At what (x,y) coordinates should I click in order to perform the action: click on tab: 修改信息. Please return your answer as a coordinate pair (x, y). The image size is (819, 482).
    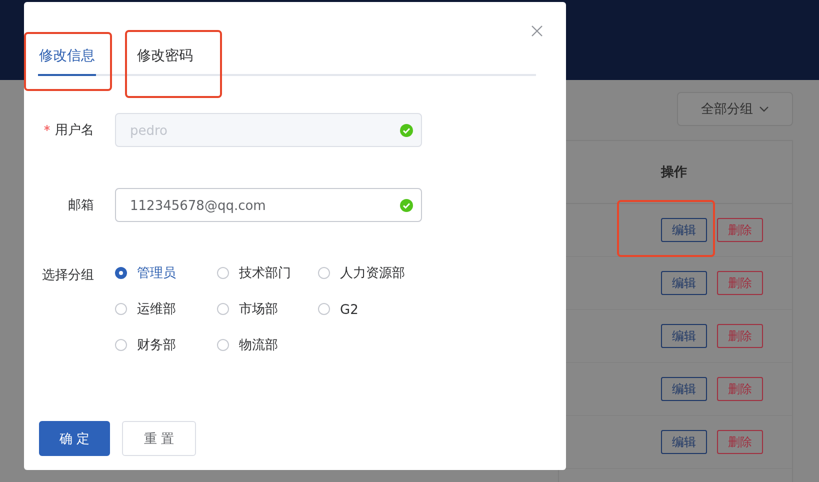
    Looking at the image, I should click on (67, 58).